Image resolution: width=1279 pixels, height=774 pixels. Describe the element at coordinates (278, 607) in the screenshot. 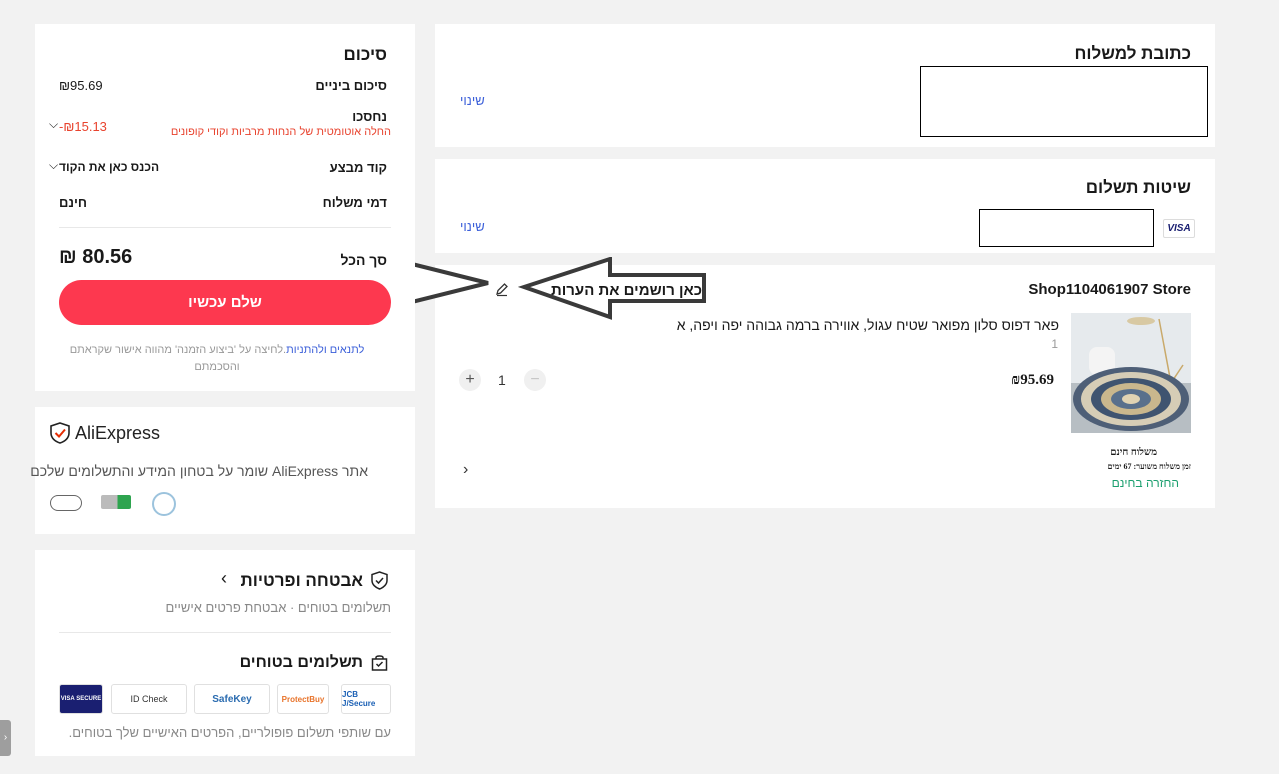

I see `security-subtitle: תשלומים בטוחים · אבטחת פרטים אישיים` at that location.